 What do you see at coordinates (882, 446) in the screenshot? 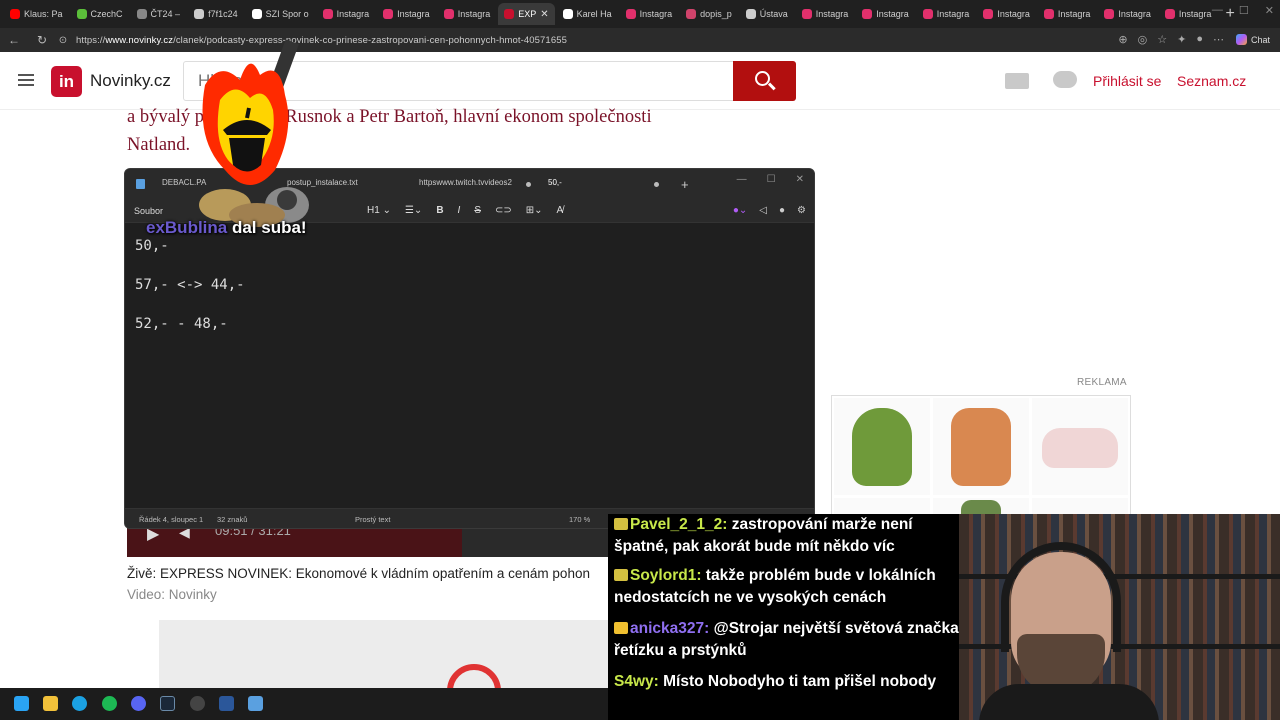
I see `ad-product-dino-bag` at bounding box center [882, 446].